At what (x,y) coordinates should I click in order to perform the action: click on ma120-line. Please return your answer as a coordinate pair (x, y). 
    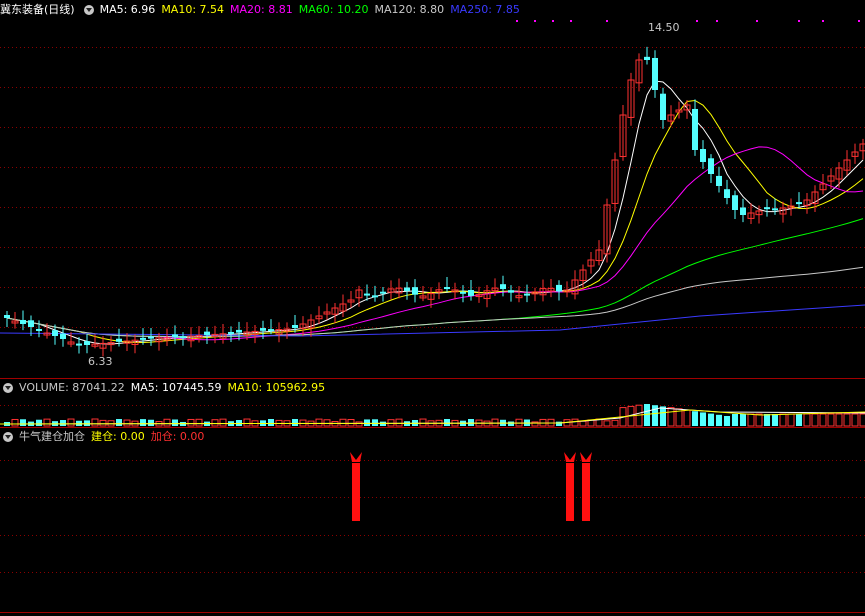
    Looking at the image, I should click on (435, 302).